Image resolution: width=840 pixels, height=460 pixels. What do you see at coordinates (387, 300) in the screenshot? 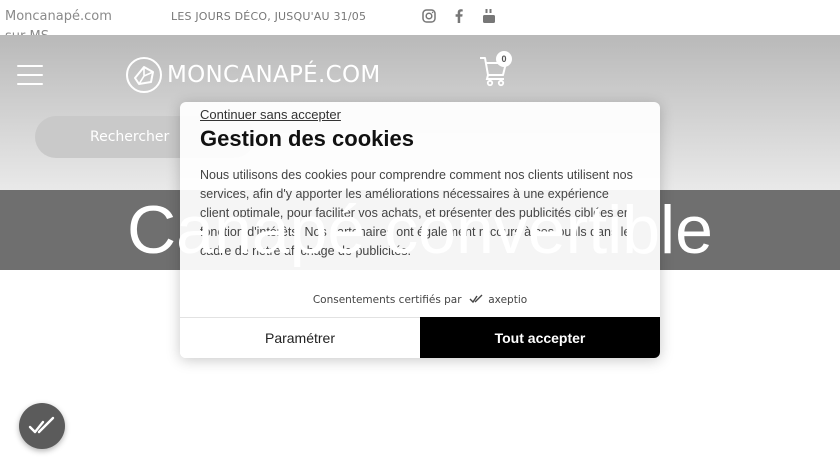
I see `certified-label: Consentements certifiés par` at bounding box center [387, 300].